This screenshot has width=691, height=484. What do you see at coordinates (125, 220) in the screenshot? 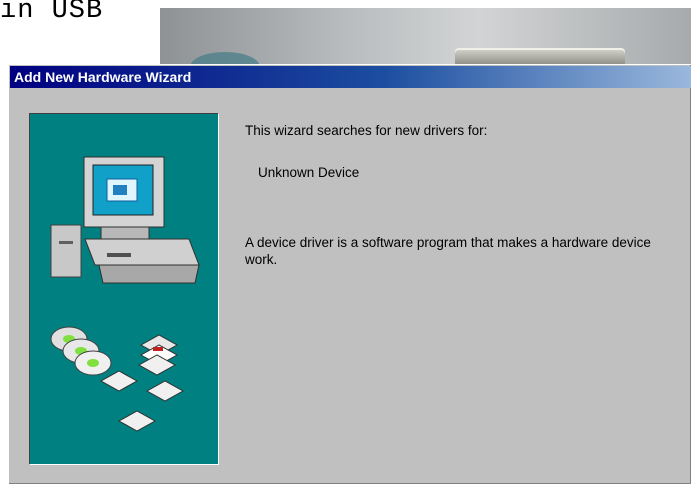
I see `computer-icon` at bounding box center [125, 220].